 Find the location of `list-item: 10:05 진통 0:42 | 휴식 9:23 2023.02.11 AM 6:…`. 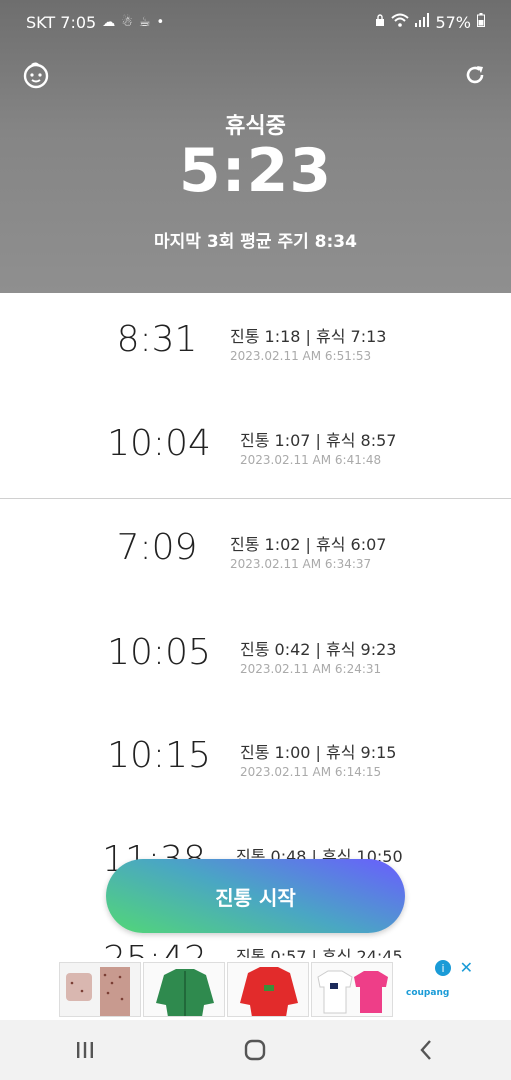

list-item: 10:05 진통 0:42 | 휴식 9:23 2023.02.11 AM 6:… is located at coordinates (255, 656).